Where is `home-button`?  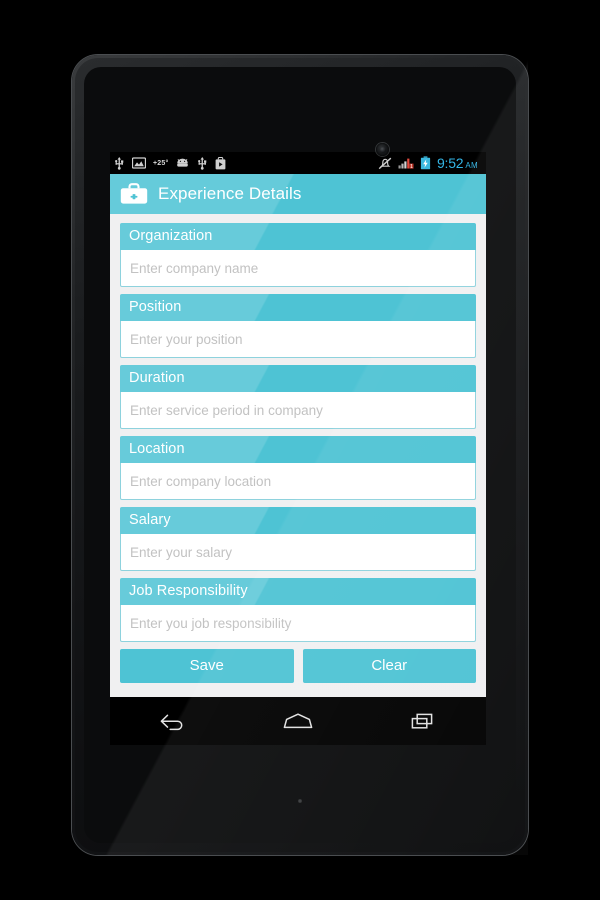 home-button is located at coordinates (298, 721).